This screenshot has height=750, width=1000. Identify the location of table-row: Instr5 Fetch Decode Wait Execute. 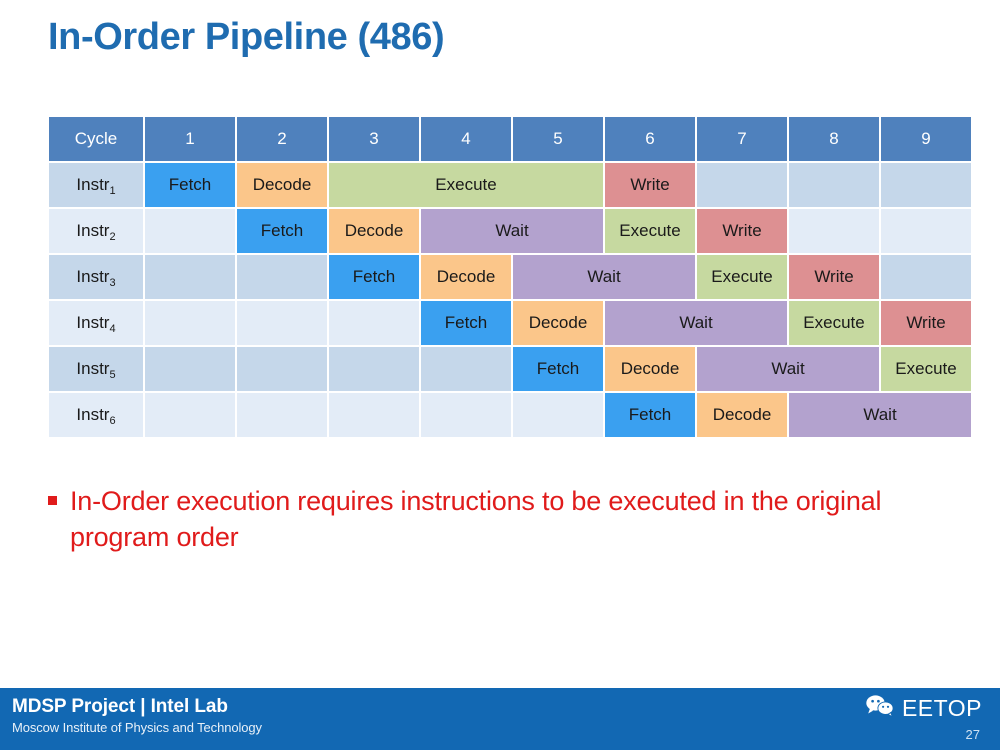
(510, 369).